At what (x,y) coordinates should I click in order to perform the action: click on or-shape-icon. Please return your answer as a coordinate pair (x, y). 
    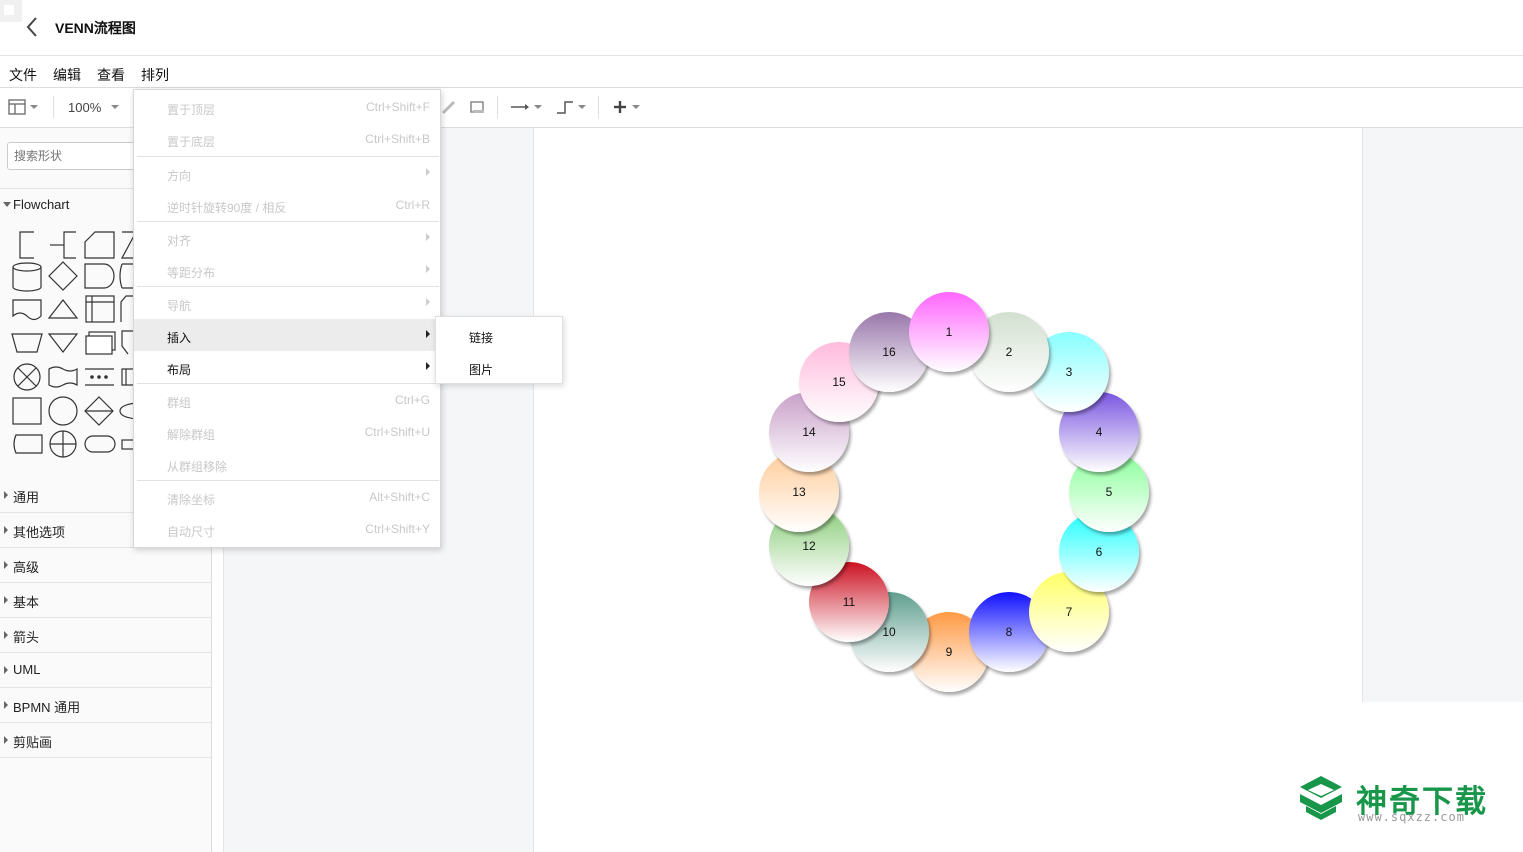
    Looking at the image, I should click on (27, 377).